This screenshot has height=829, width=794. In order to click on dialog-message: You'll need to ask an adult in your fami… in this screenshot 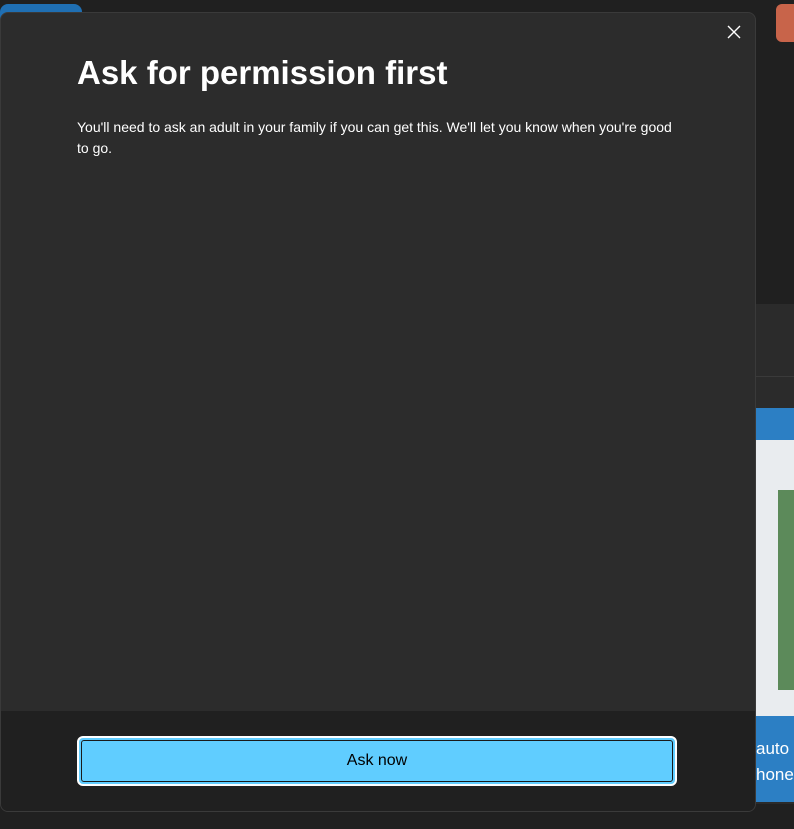, I will do `click(374, 137)`.